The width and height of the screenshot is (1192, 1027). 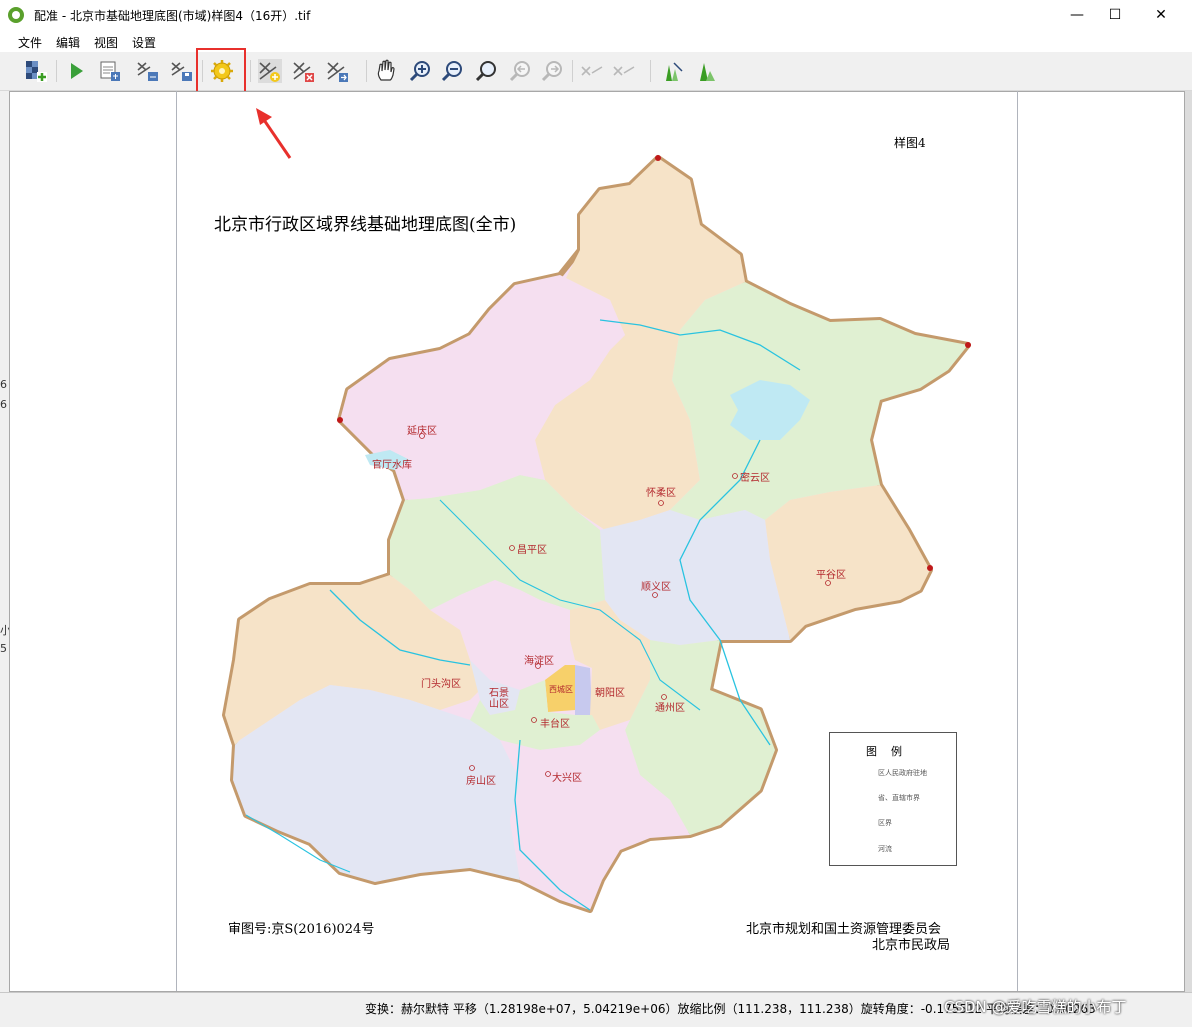 What do you see at coordinates (1035, 1007) in the screenshot?
I see `watermark: CSDN @爱吃雪糕的小布丁` at bounding box center [1035, 1007].